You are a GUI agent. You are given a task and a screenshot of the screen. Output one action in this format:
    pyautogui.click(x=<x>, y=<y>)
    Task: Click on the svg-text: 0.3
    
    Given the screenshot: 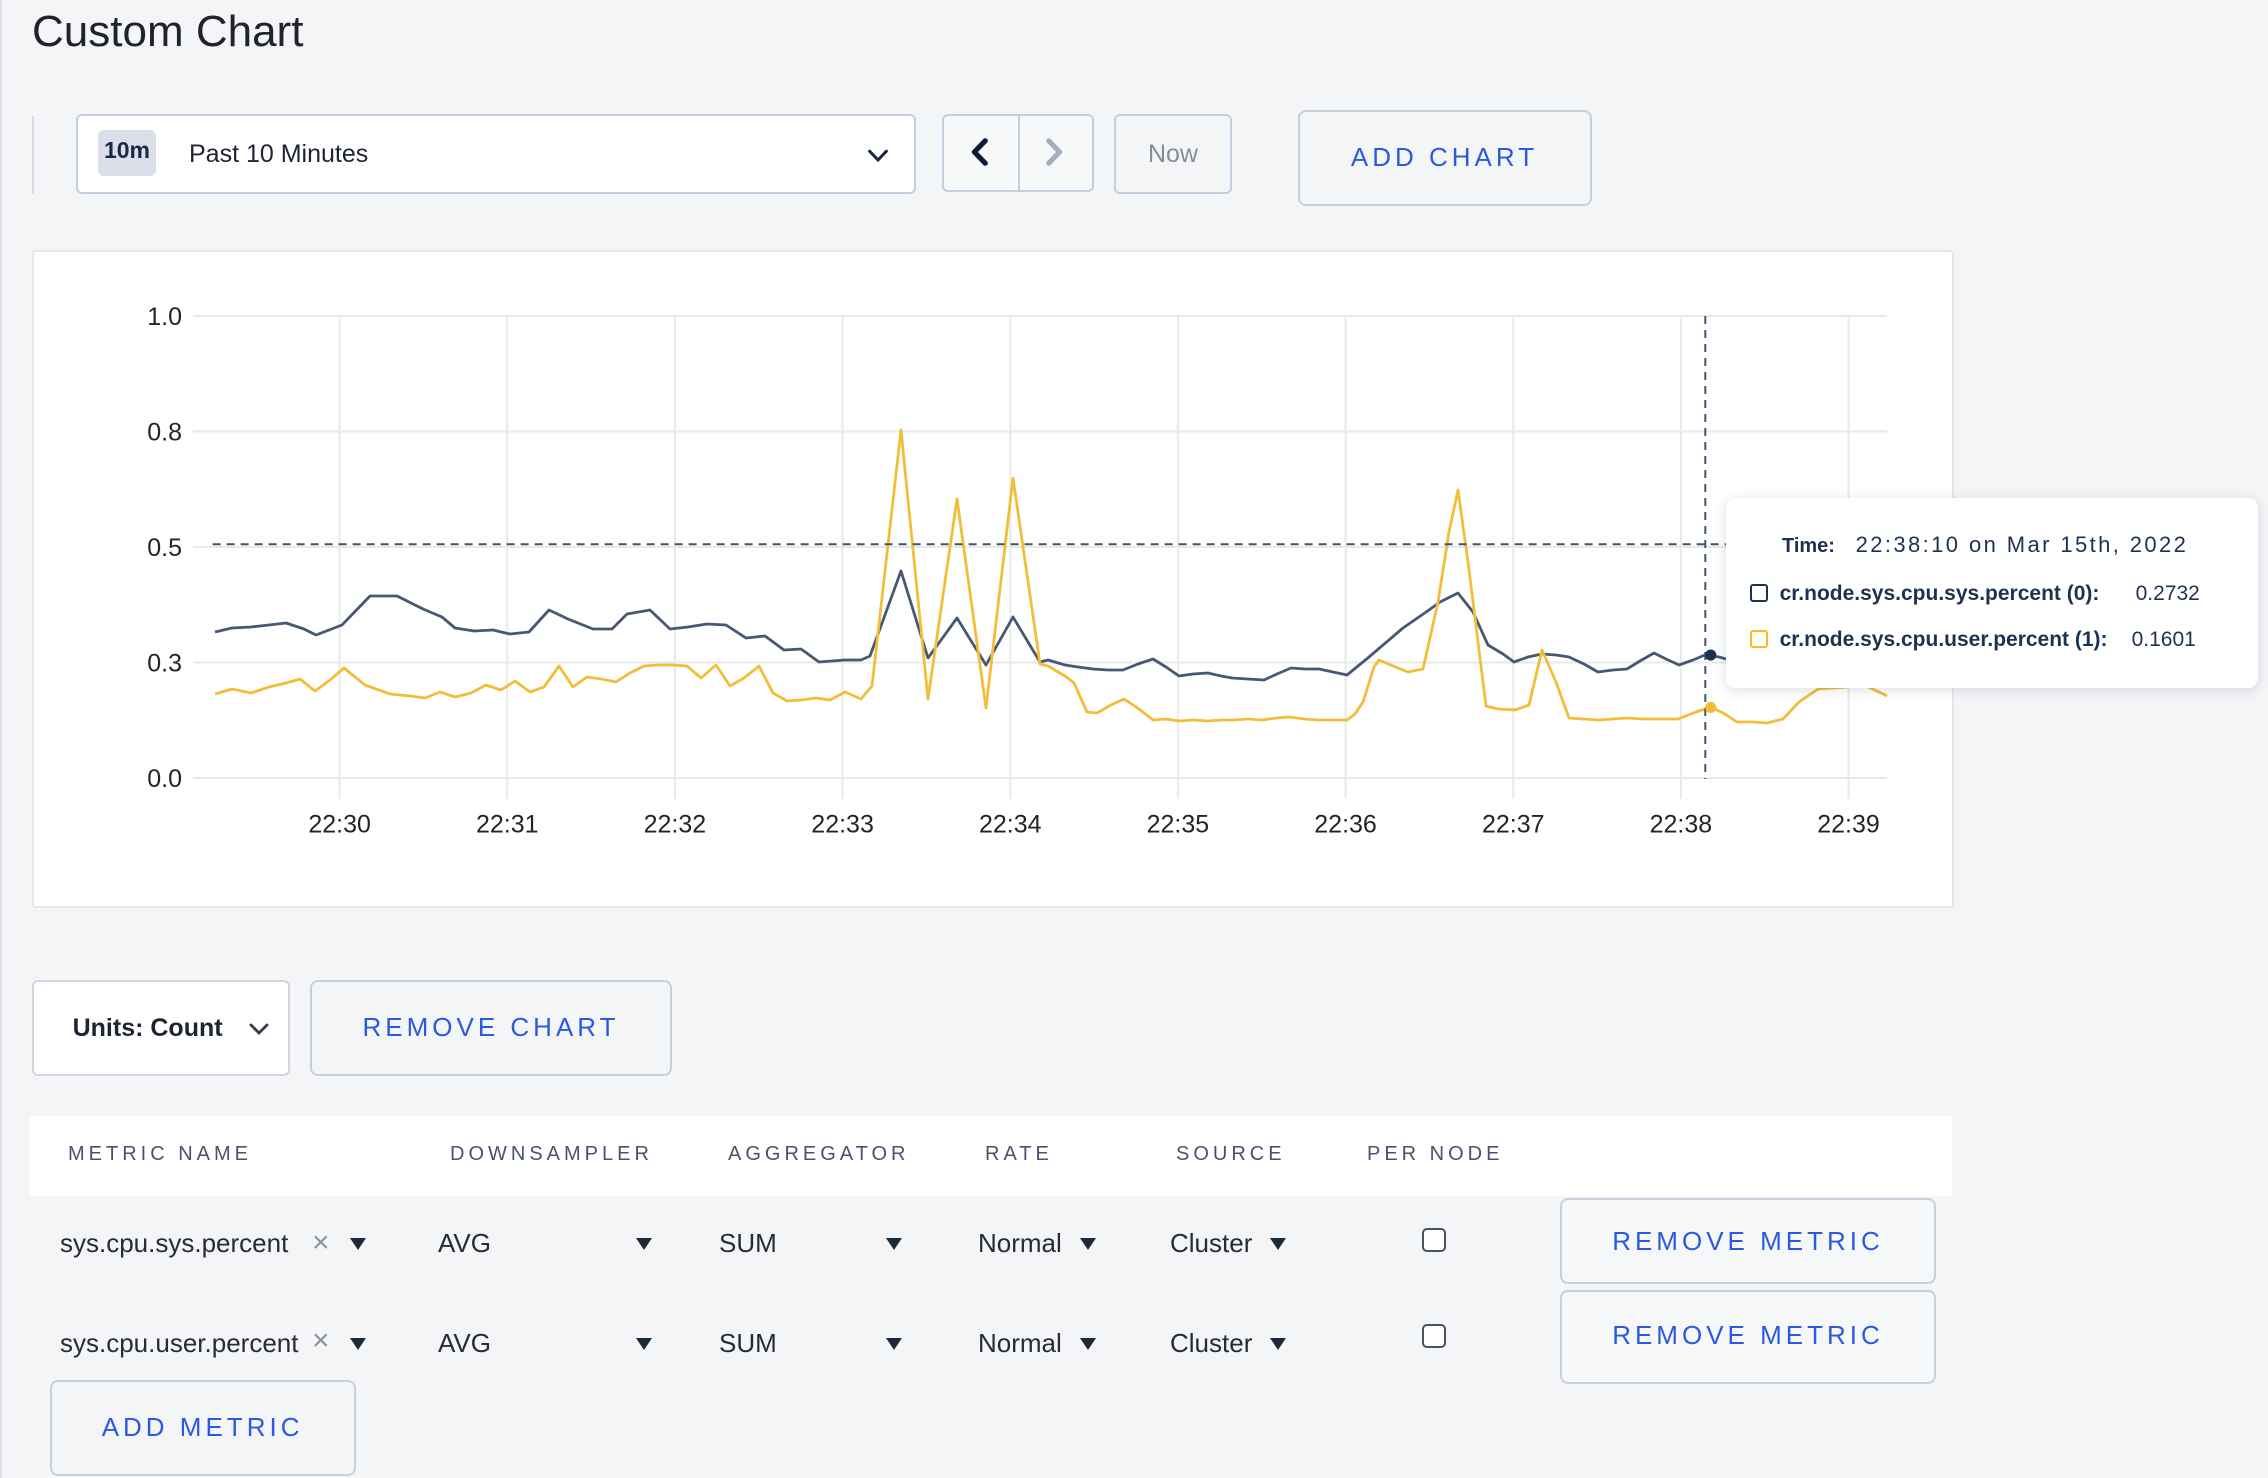 What is the action you would take?
    pyautogui.click(x=163, y=664)
    